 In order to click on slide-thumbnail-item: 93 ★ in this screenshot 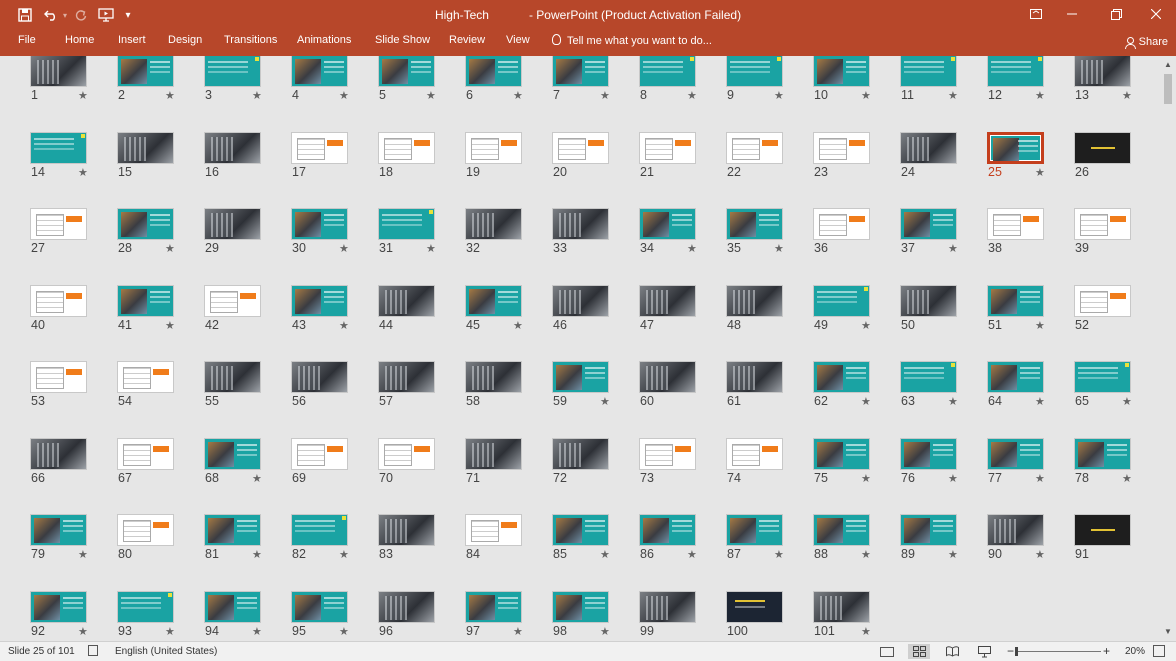, I will do `click(160, 616)`.